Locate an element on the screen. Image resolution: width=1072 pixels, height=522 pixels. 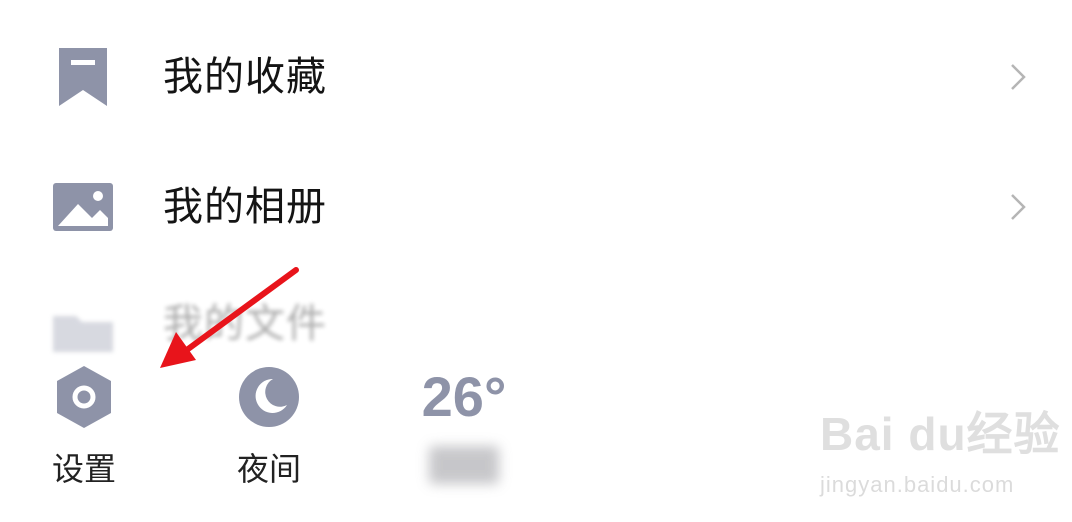
moon-icon is located at coordinates (269, 397).